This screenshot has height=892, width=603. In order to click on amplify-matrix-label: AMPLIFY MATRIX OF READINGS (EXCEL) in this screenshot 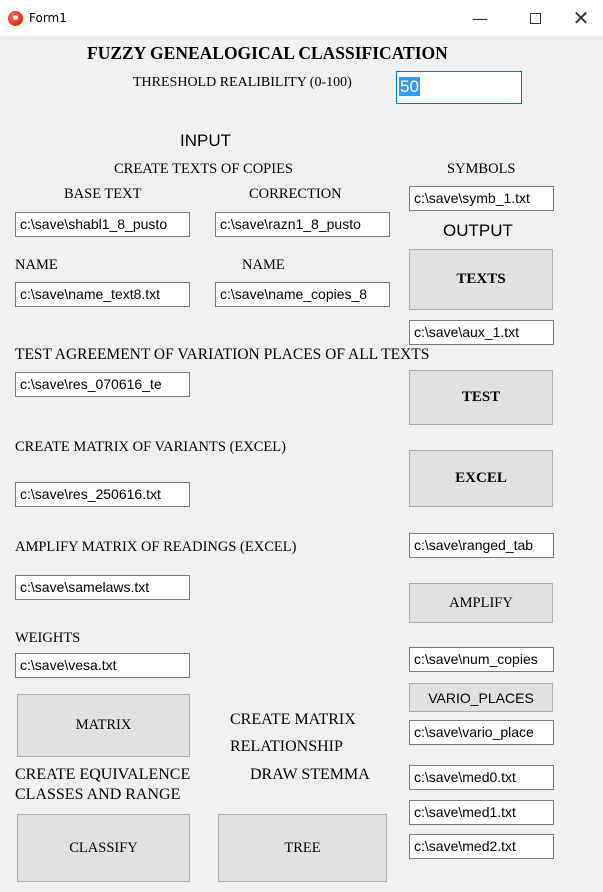, I will do `click(156, 547)`.